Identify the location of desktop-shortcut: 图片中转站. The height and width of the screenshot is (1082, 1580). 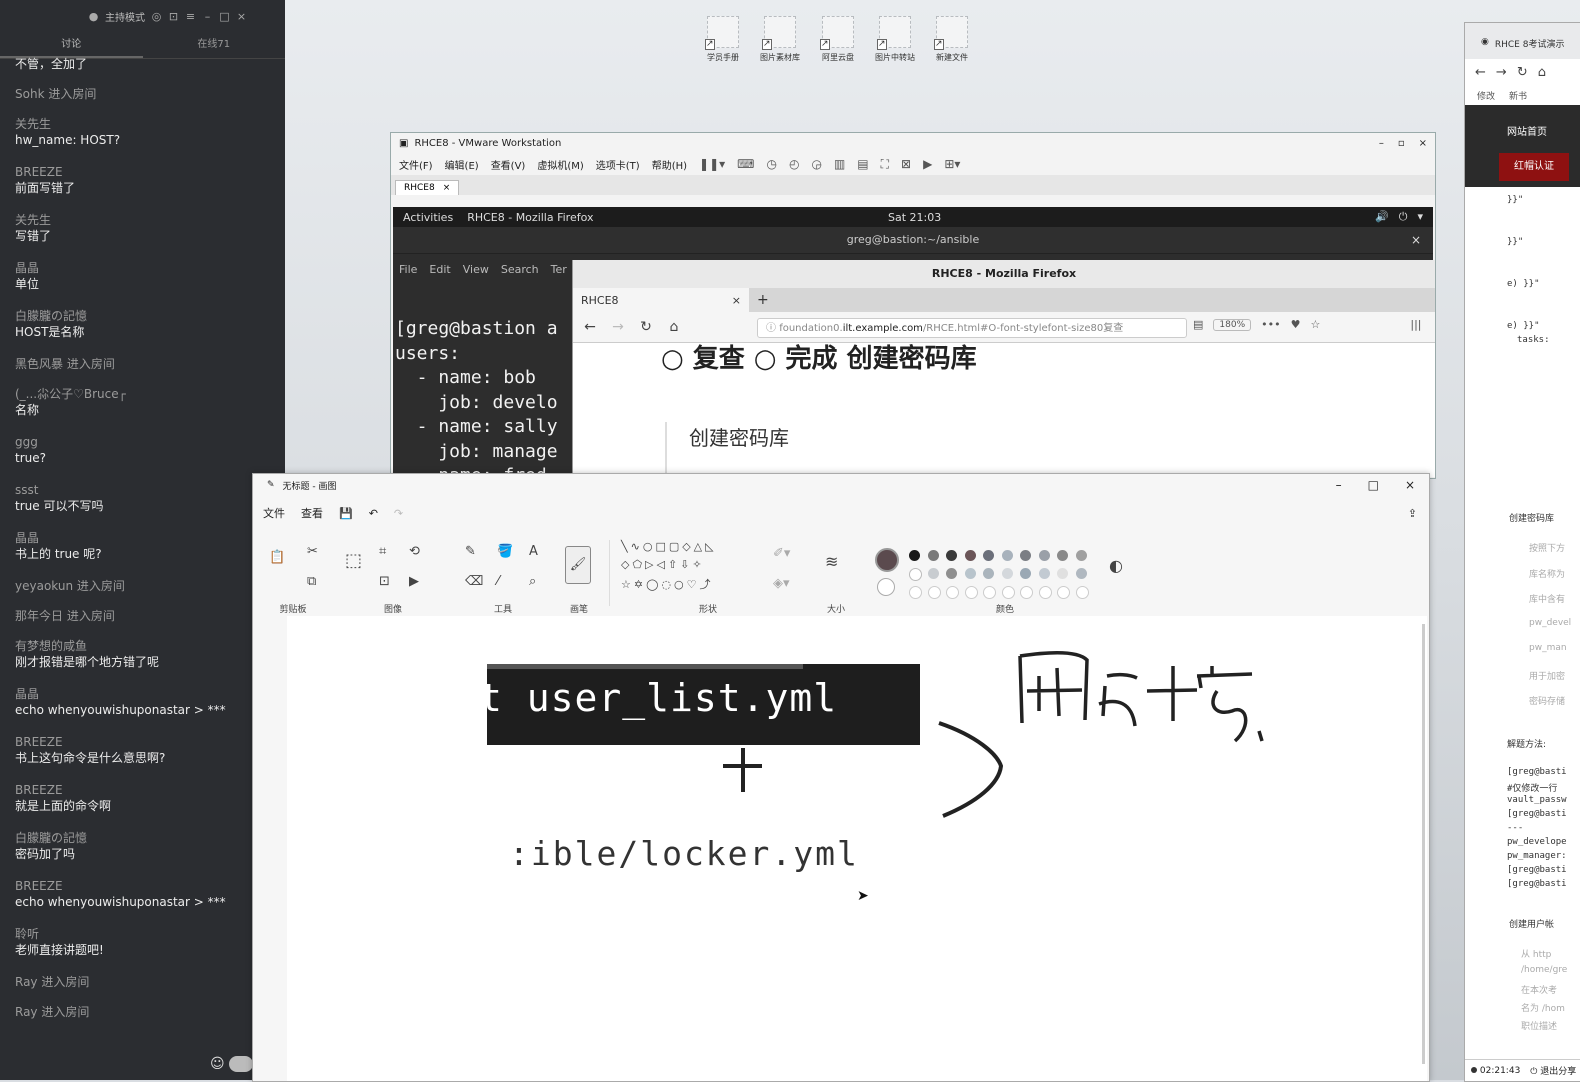
(895, 39).